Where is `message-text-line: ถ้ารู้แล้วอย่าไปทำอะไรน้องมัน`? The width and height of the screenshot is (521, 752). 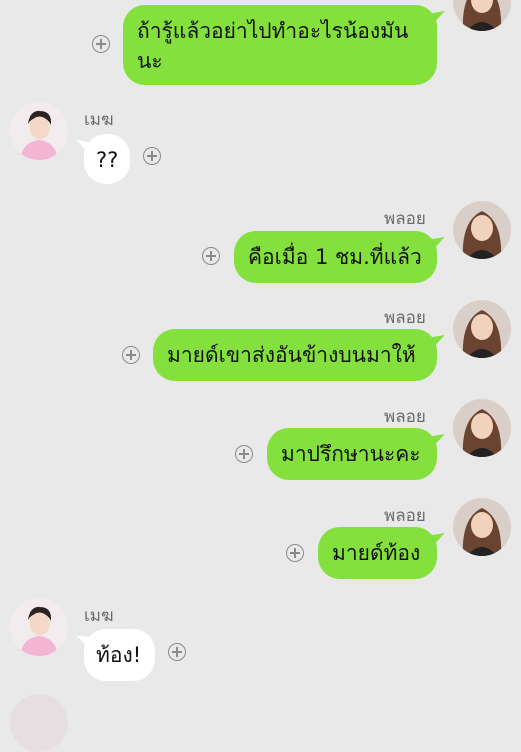
message-text-line: ถ้ารู้แล้วอย่าไปทำอะไรน้องมัน is located at coordinates (273, 31).